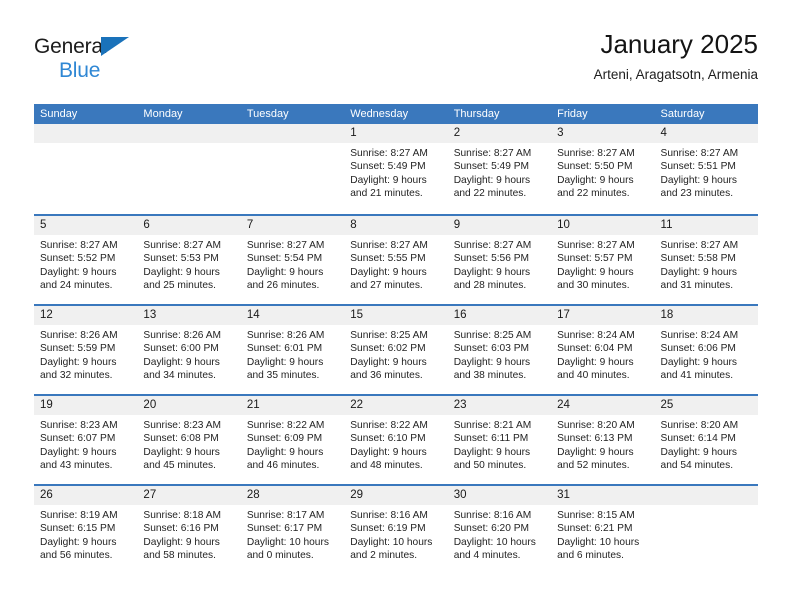  What do you see at coordinates (596, 335) in the screenshot?
I see `sunrise-text: Sunrise: 8:24 AM` at bounding box center [596, 335].